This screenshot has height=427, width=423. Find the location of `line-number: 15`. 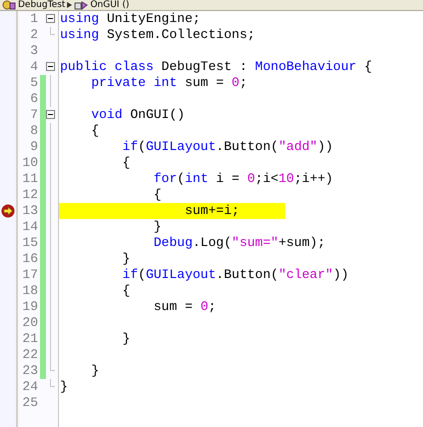

line-number: 15 is located at coordinates (29, 243).